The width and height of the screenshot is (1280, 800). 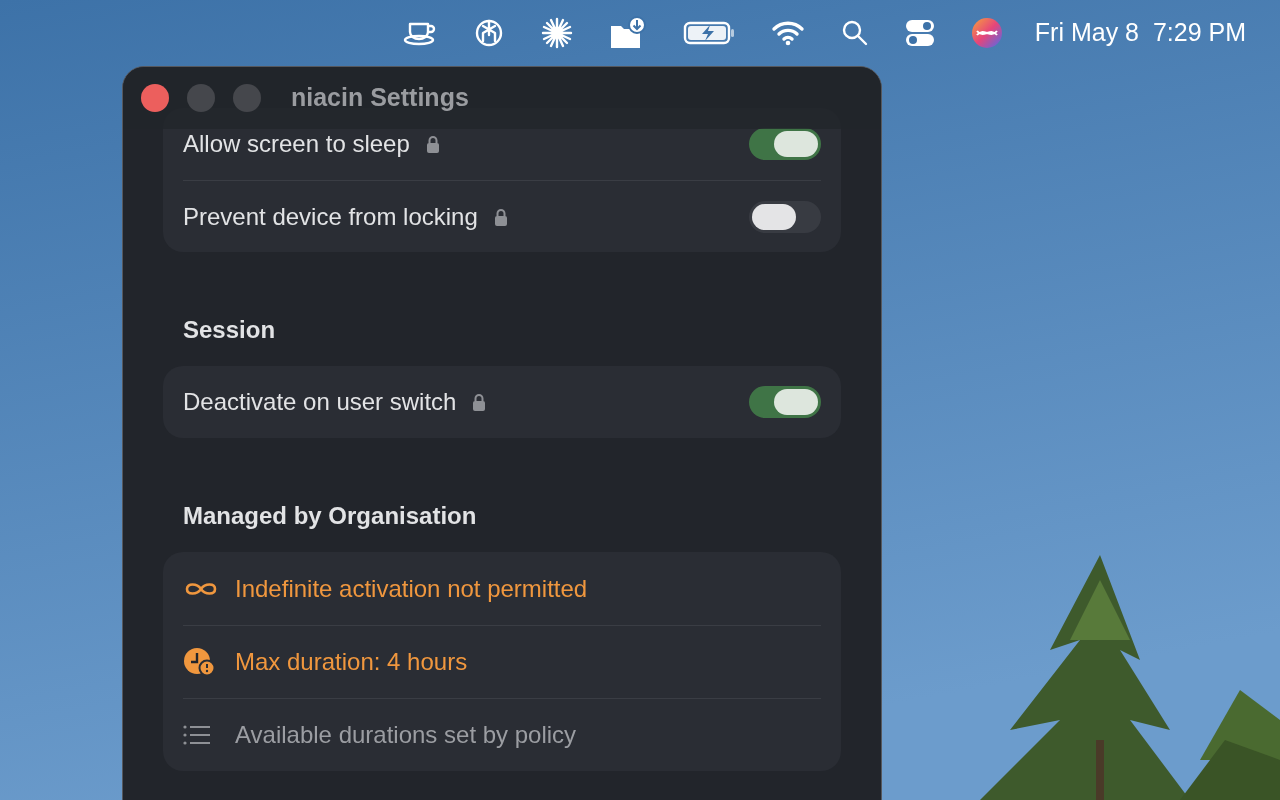 What do you see at coordinates (330, 216) in the screenshot?
I see `setting-label: Prevent device from locking` at bounding box center [330, 216].